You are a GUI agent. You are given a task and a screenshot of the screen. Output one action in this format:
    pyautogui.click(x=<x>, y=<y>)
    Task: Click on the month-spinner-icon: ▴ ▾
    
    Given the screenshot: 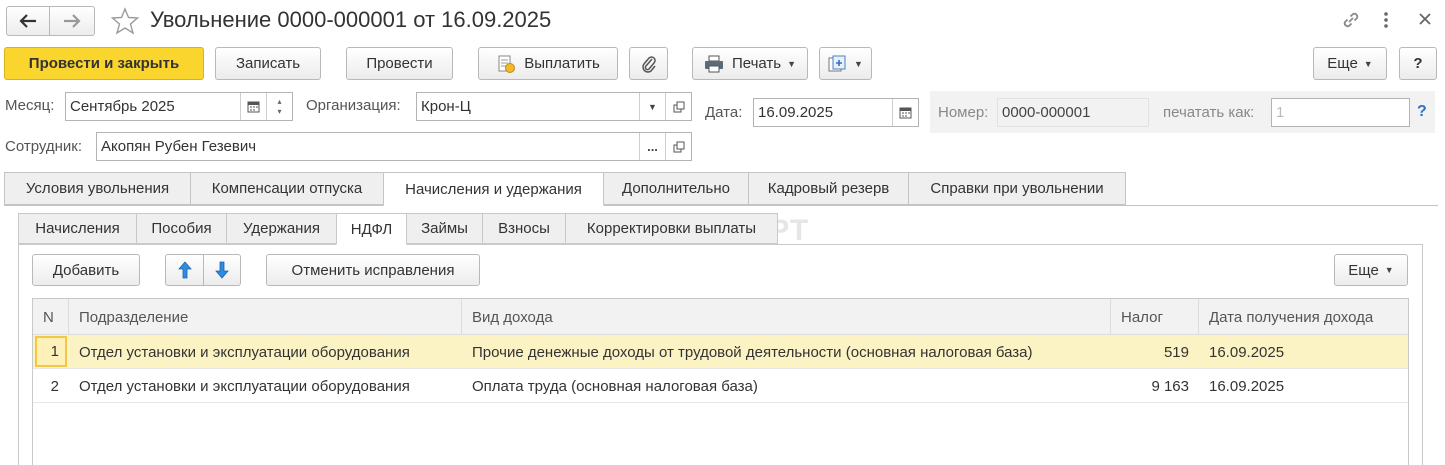 What is the action you would take?
    pyautogui.click(x=279, y=106)
    